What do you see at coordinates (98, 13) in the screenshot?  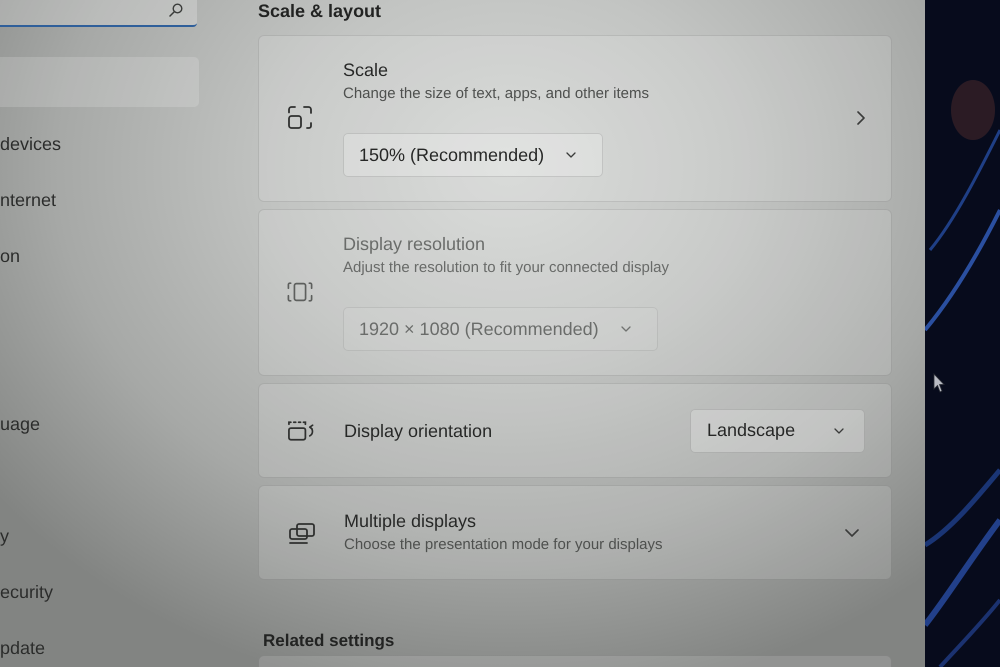 I see `search-field` at bounding box center [98, 13].